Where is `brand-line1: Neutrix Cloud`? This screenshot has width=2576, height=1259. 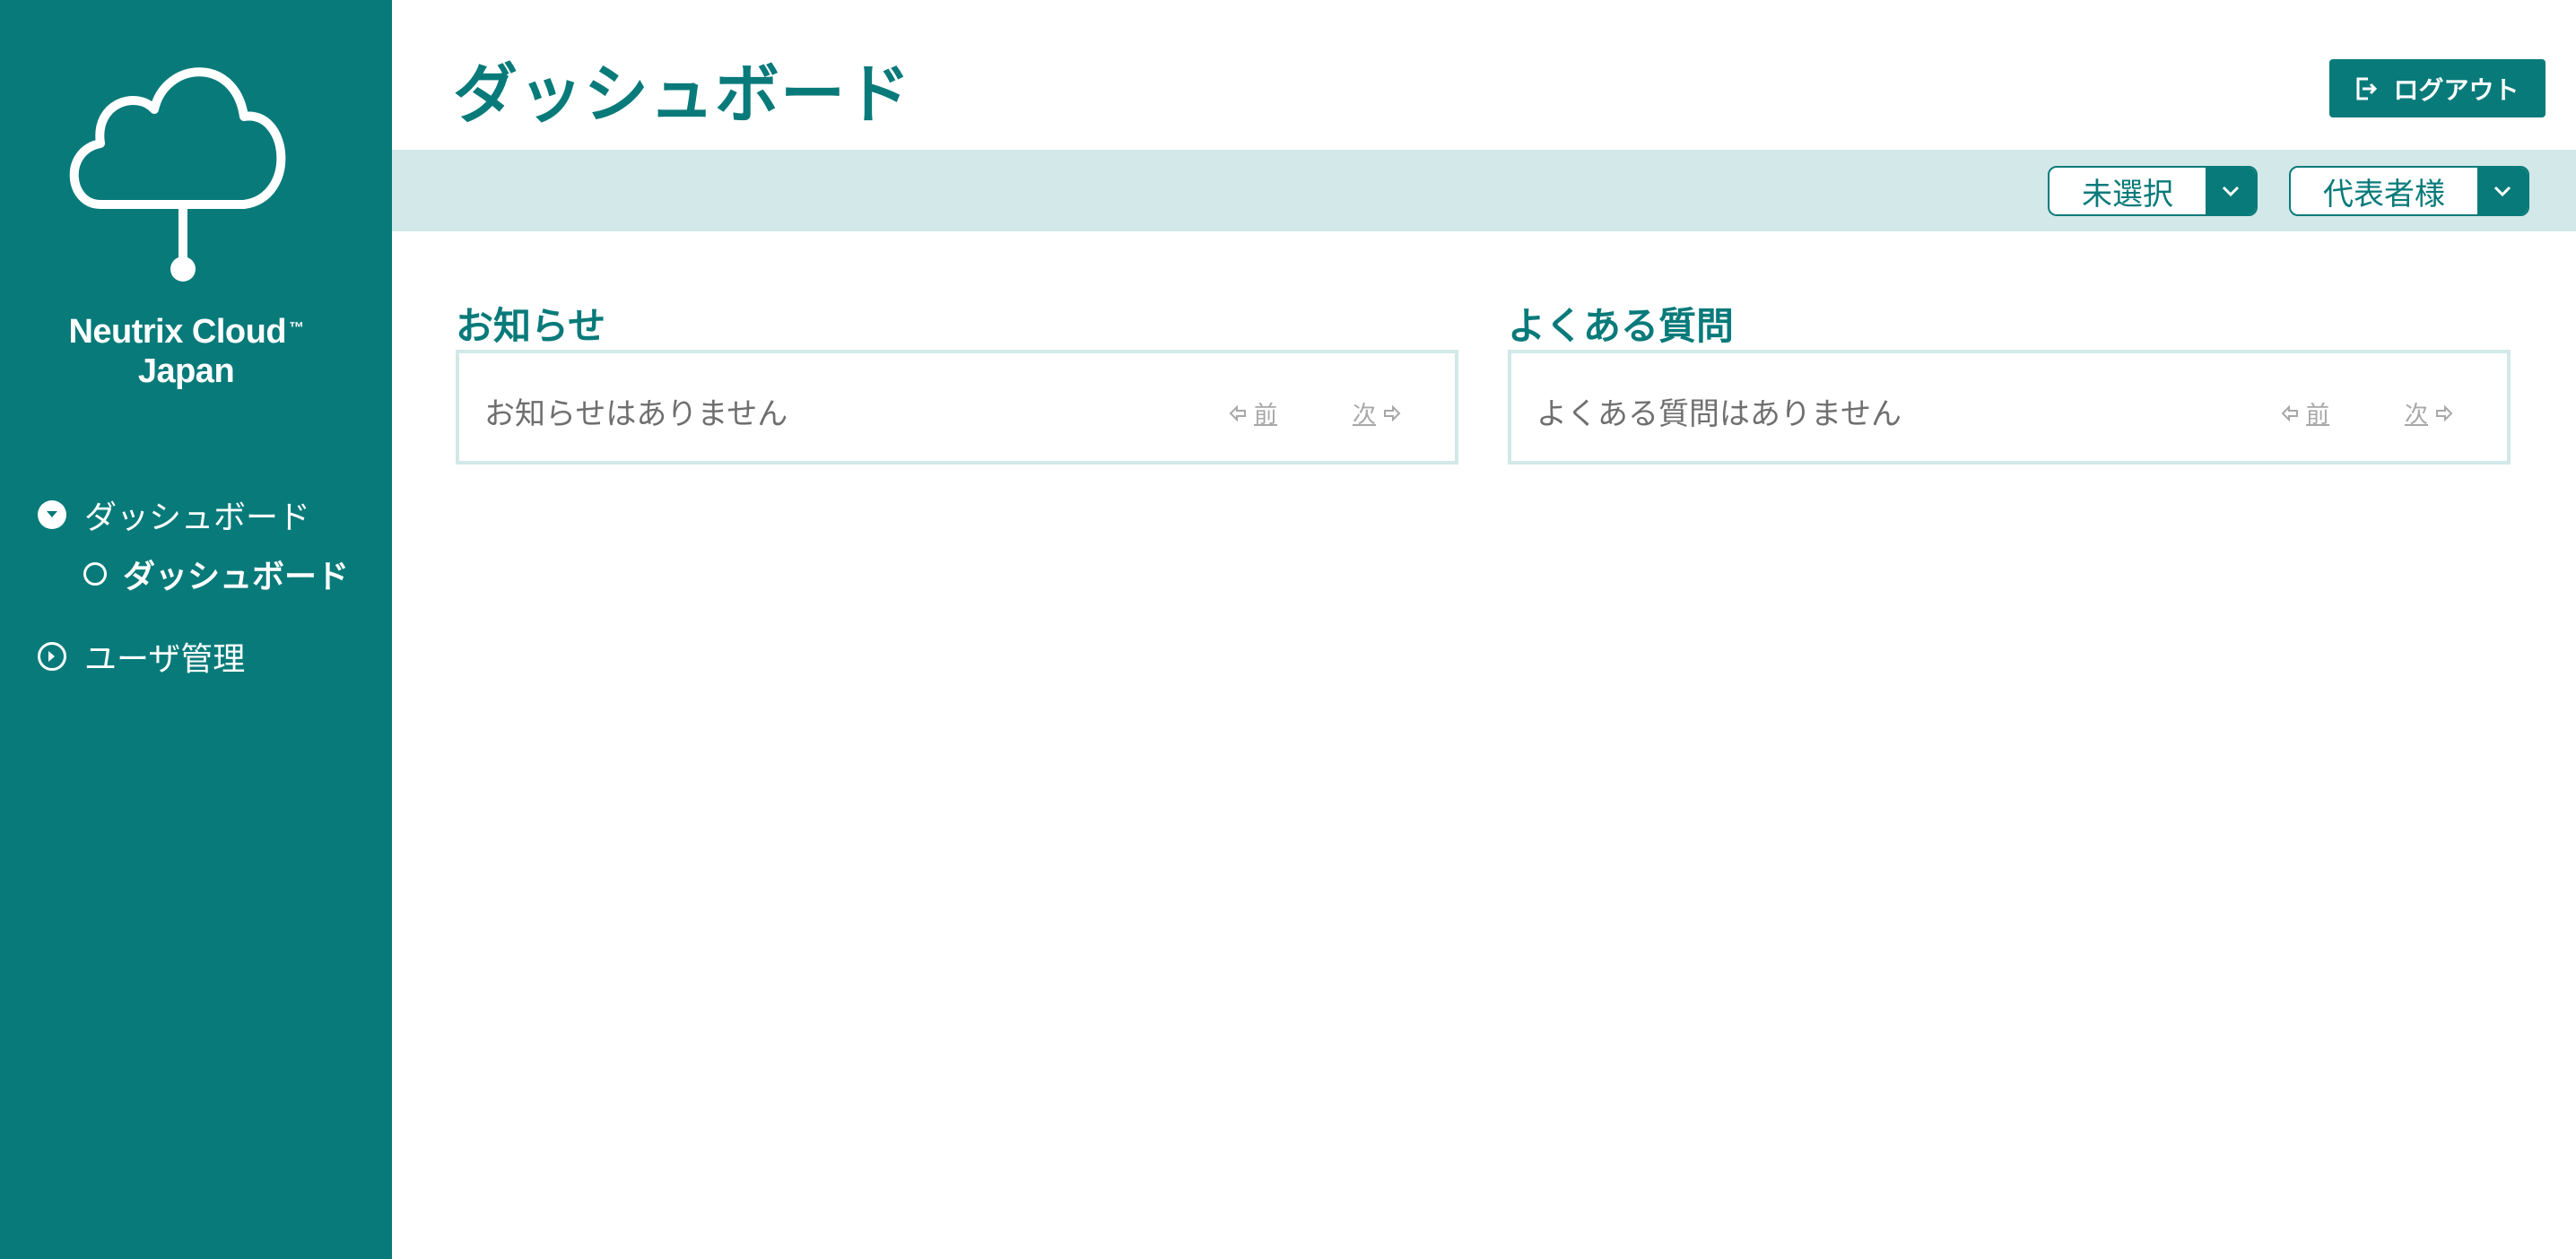 brand-line1: Neutrix Cloud is located at coordinates (177, 332).